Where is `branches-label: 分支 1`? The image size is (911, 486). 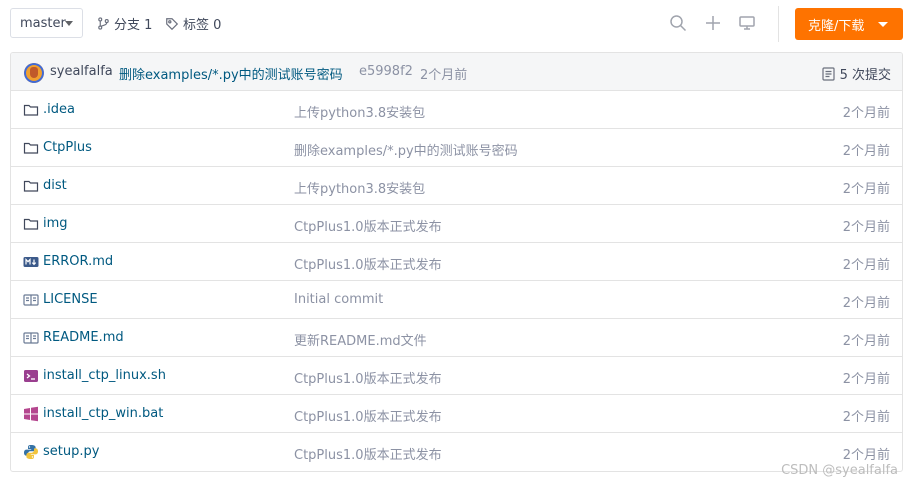
branches-label: 分支 1 is located at coordinates (133, 25).